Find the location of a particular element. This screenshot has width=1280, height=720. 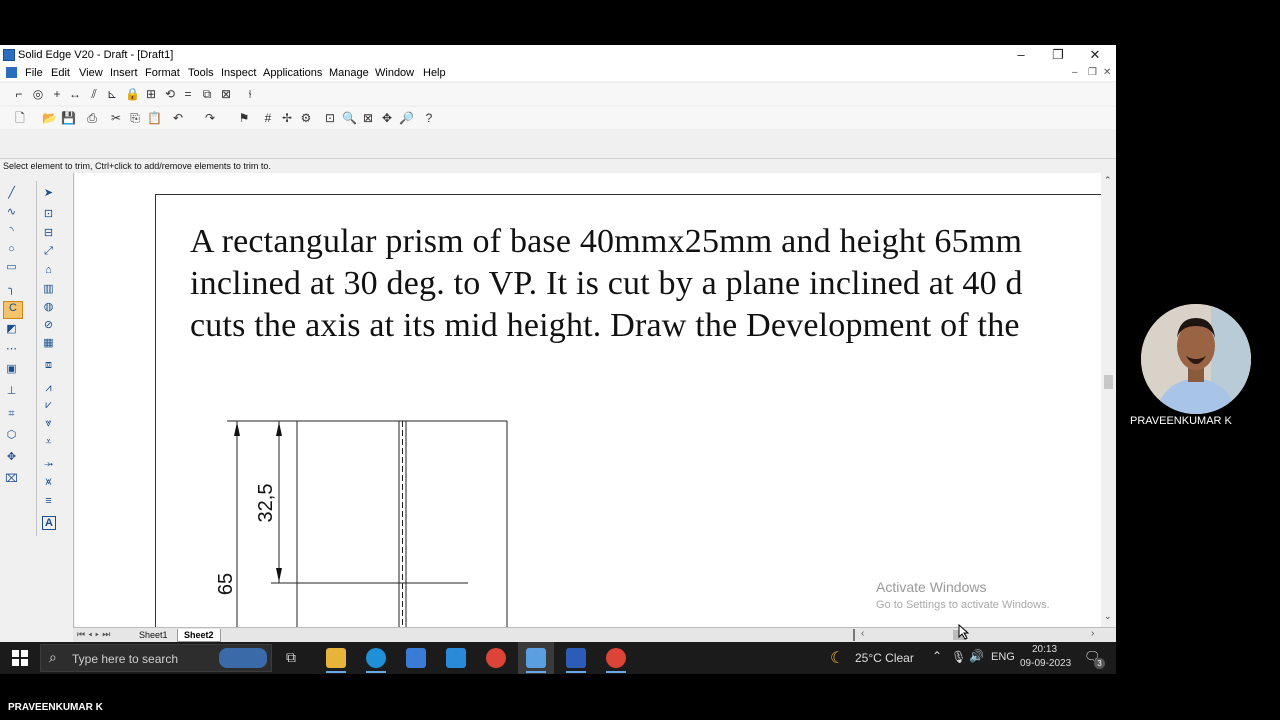

move-tool-icon: ✥ is located at coordinates (11, 457).